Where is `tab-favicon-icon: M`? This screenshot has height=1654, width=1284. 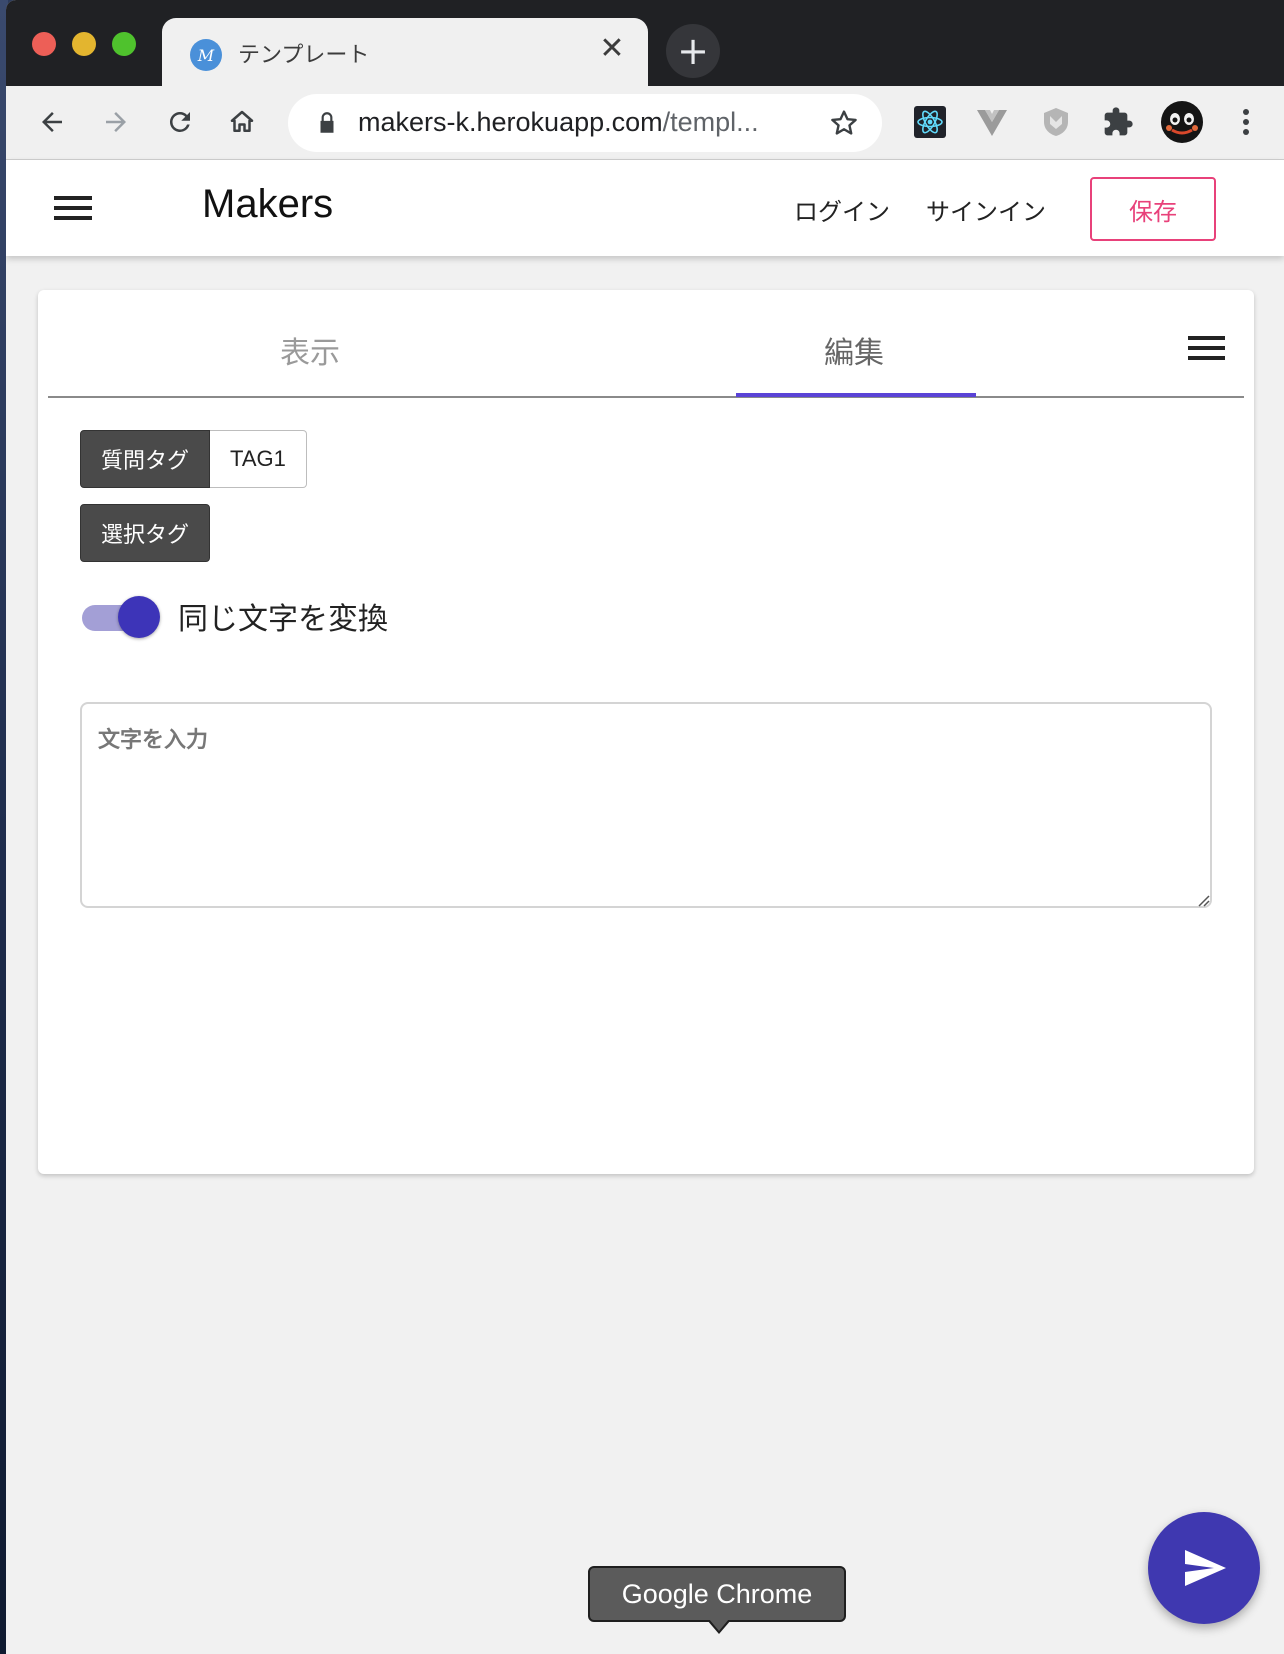 tab-favicon-icon: M is located at coordinates (206, 55).